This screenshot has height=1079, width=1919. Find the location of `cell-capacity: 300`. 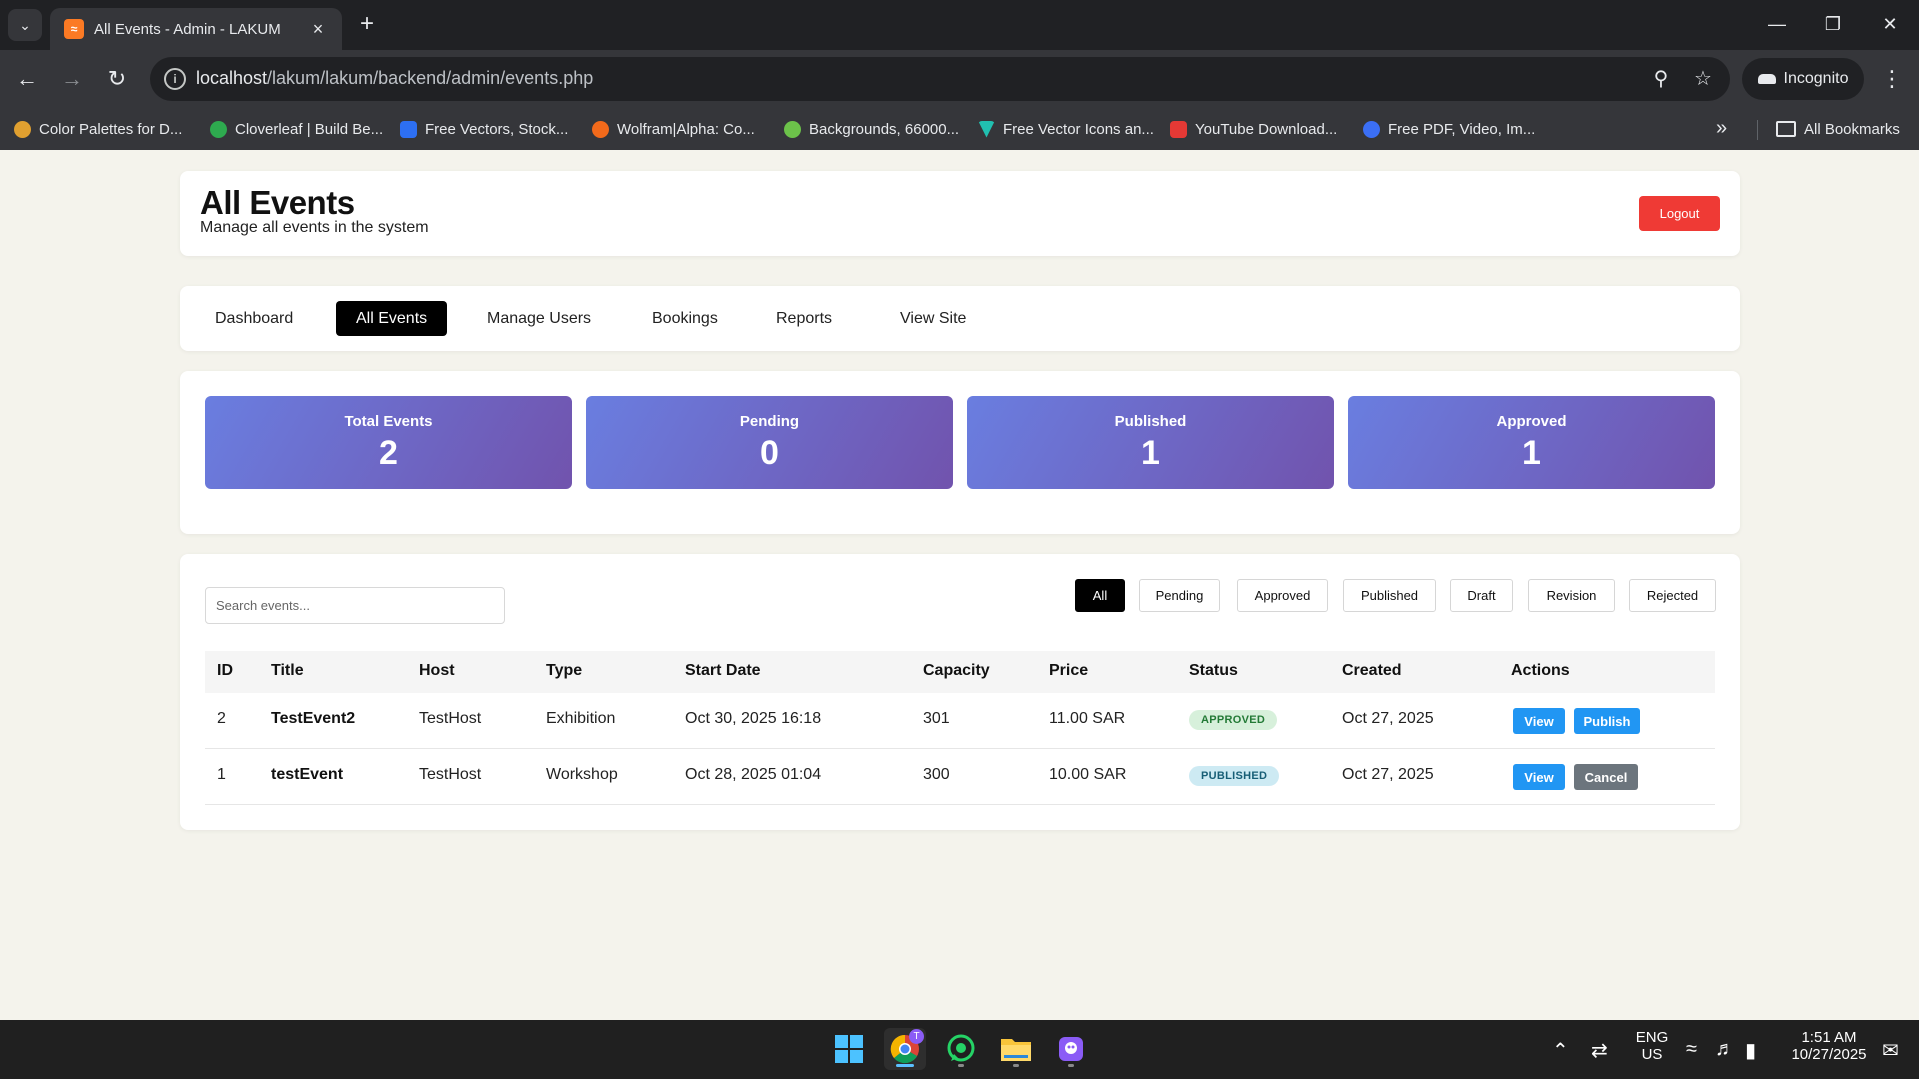

cell-capacity: 300 is located at coordinates (936, 774).